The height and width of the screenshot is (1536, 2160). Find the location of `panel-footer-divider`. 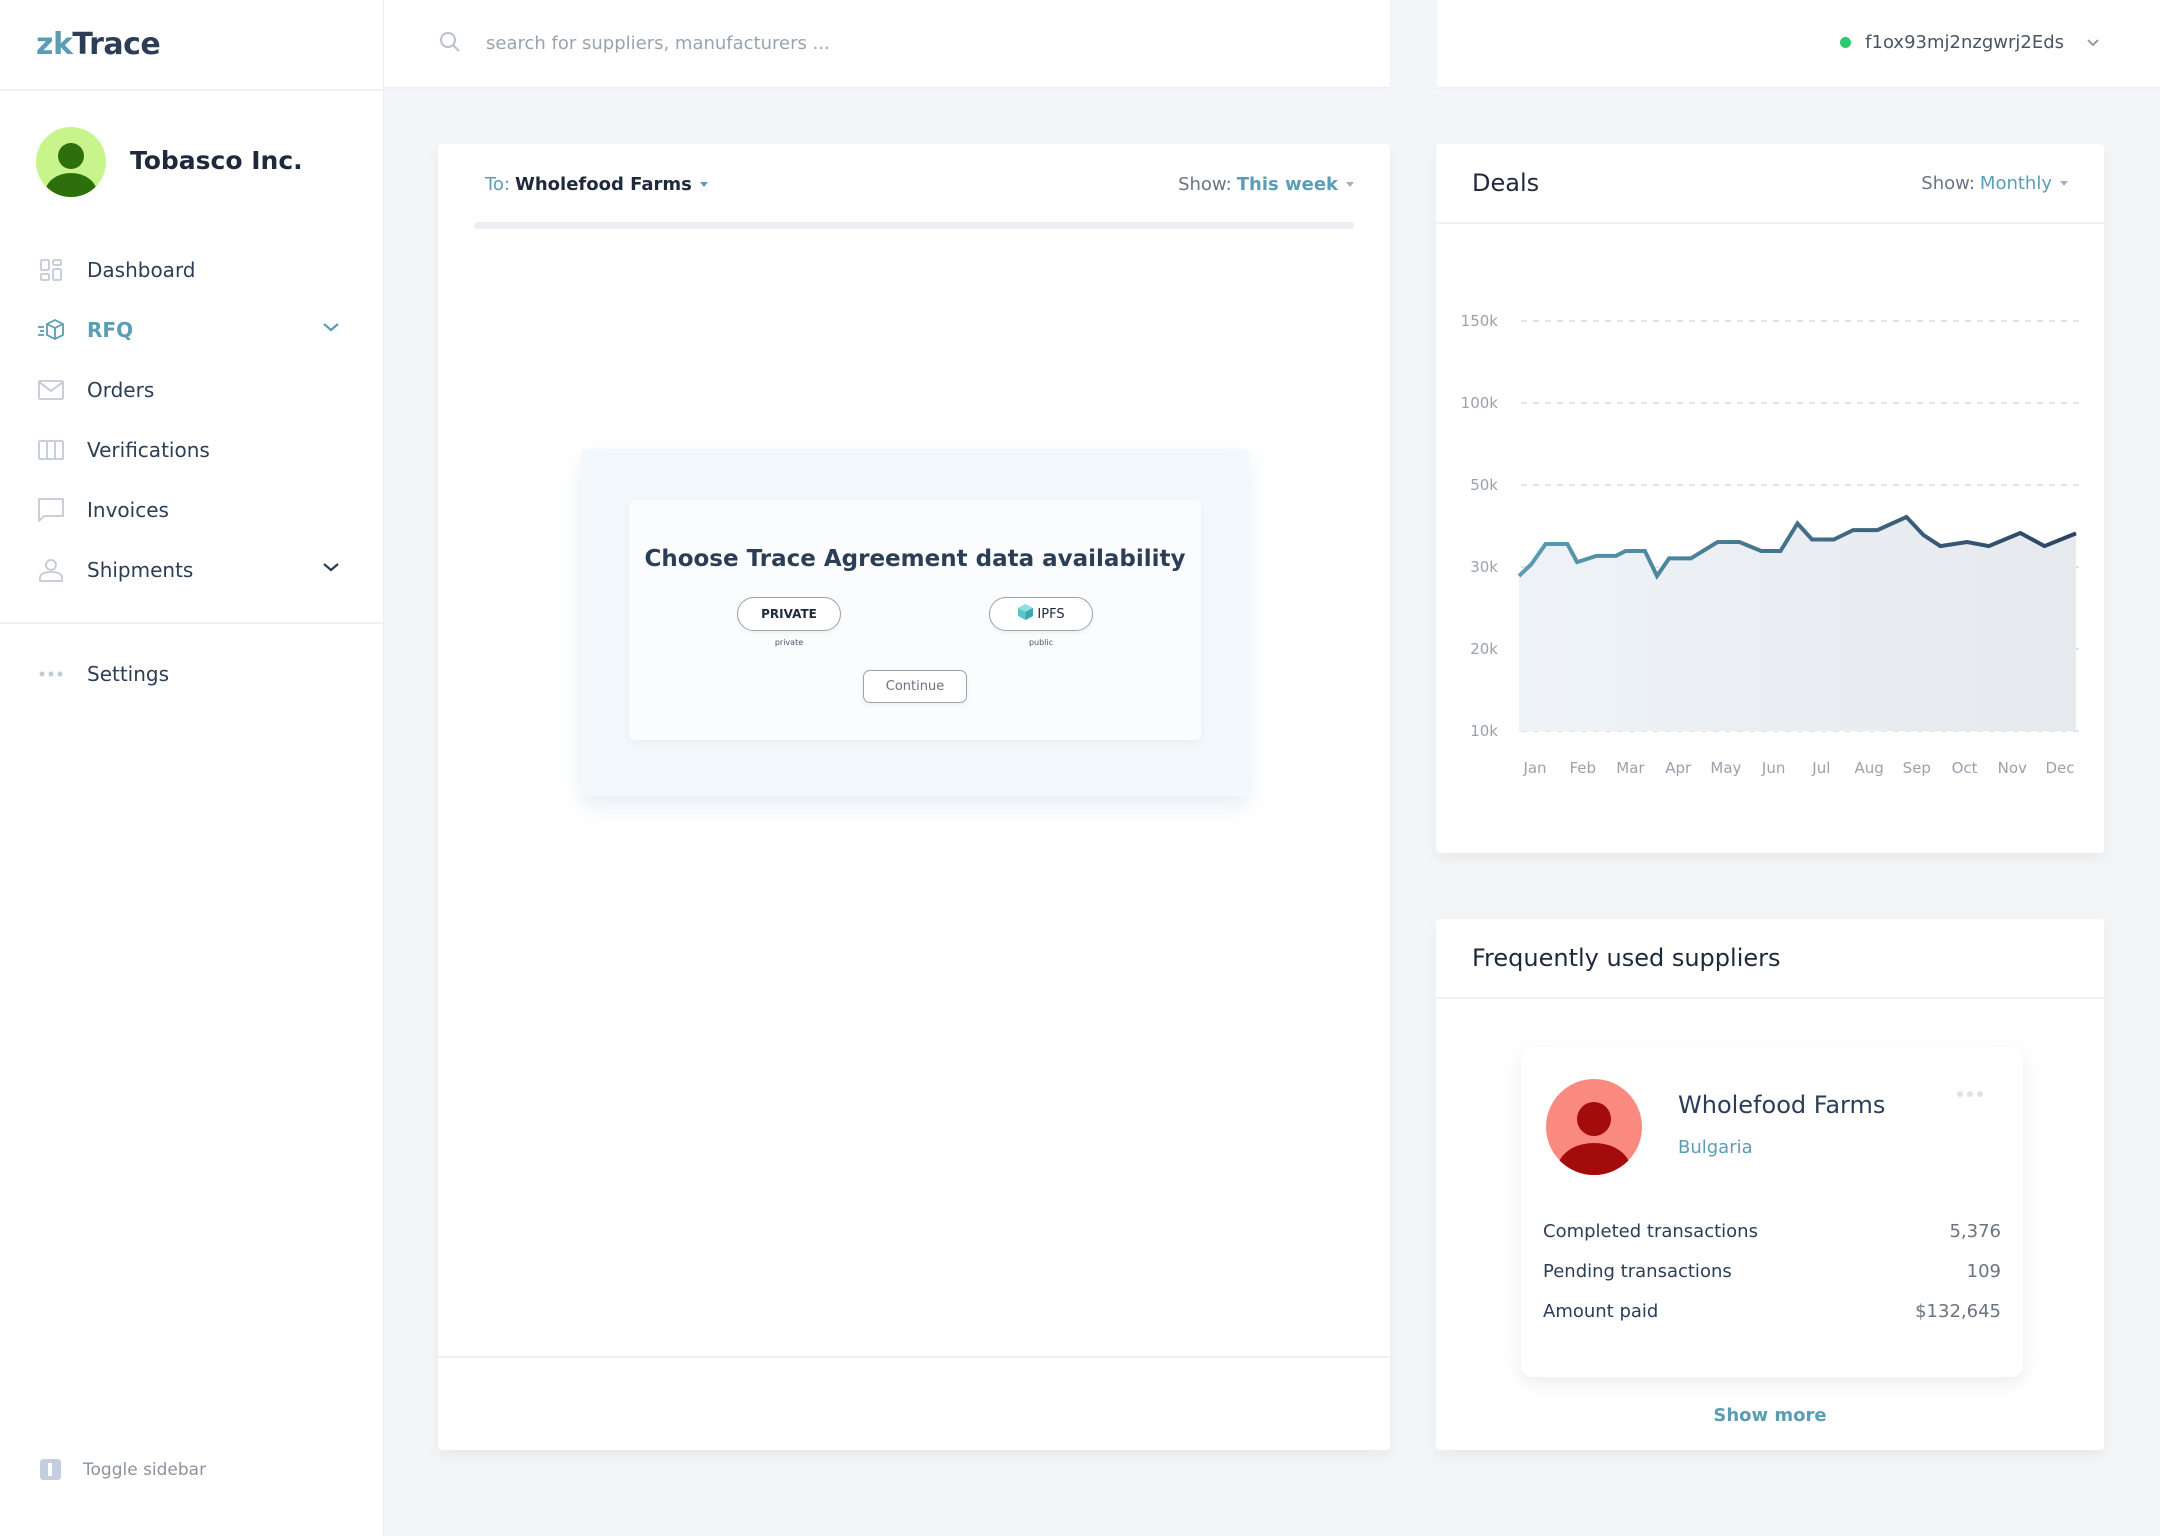

panel-footer-divider is located at coordinates (914, 1357).